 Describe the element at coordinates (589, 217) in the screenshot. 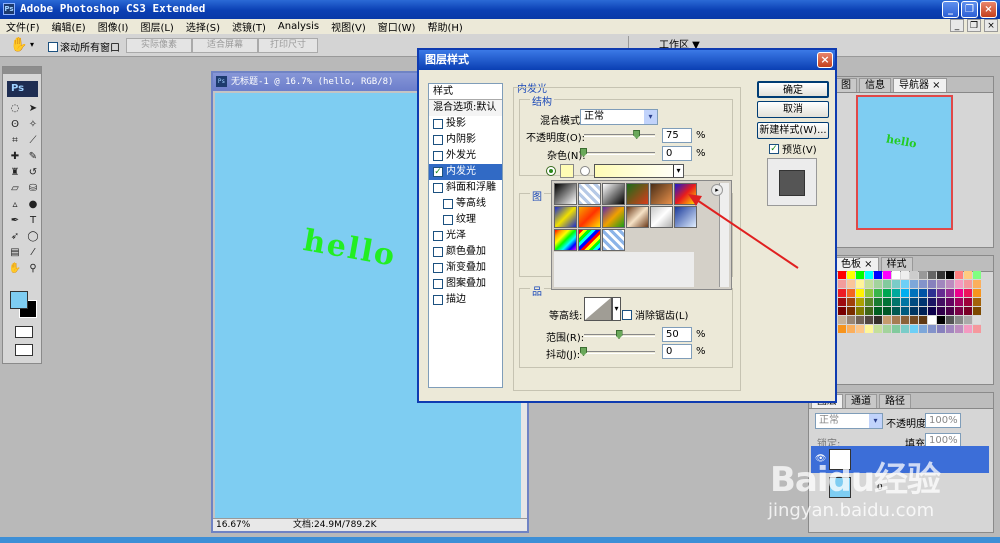

I see `gradient-preset-orange-yellow` at that location.